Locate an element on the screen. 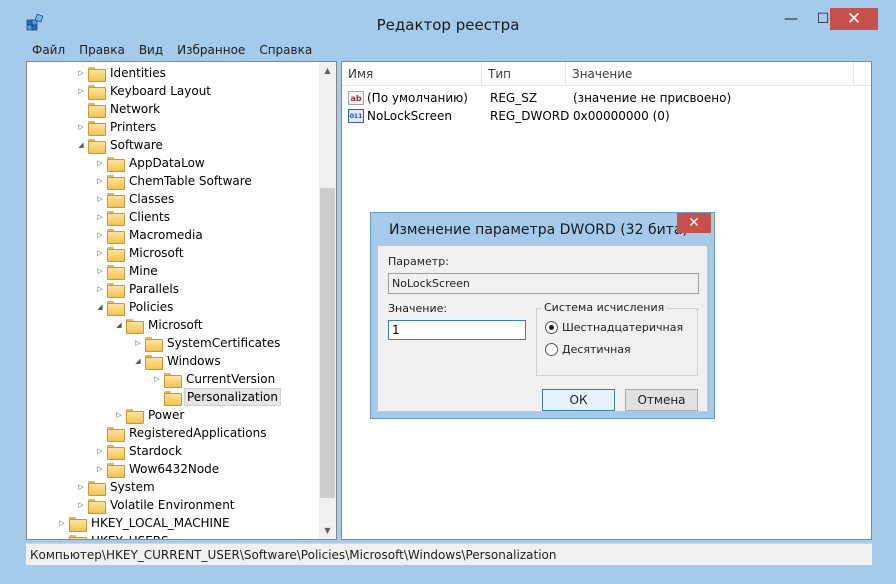 This screenshot has height=584, width=896. tree-node: ▷ Microsoft is located at coordinates (140, 253).